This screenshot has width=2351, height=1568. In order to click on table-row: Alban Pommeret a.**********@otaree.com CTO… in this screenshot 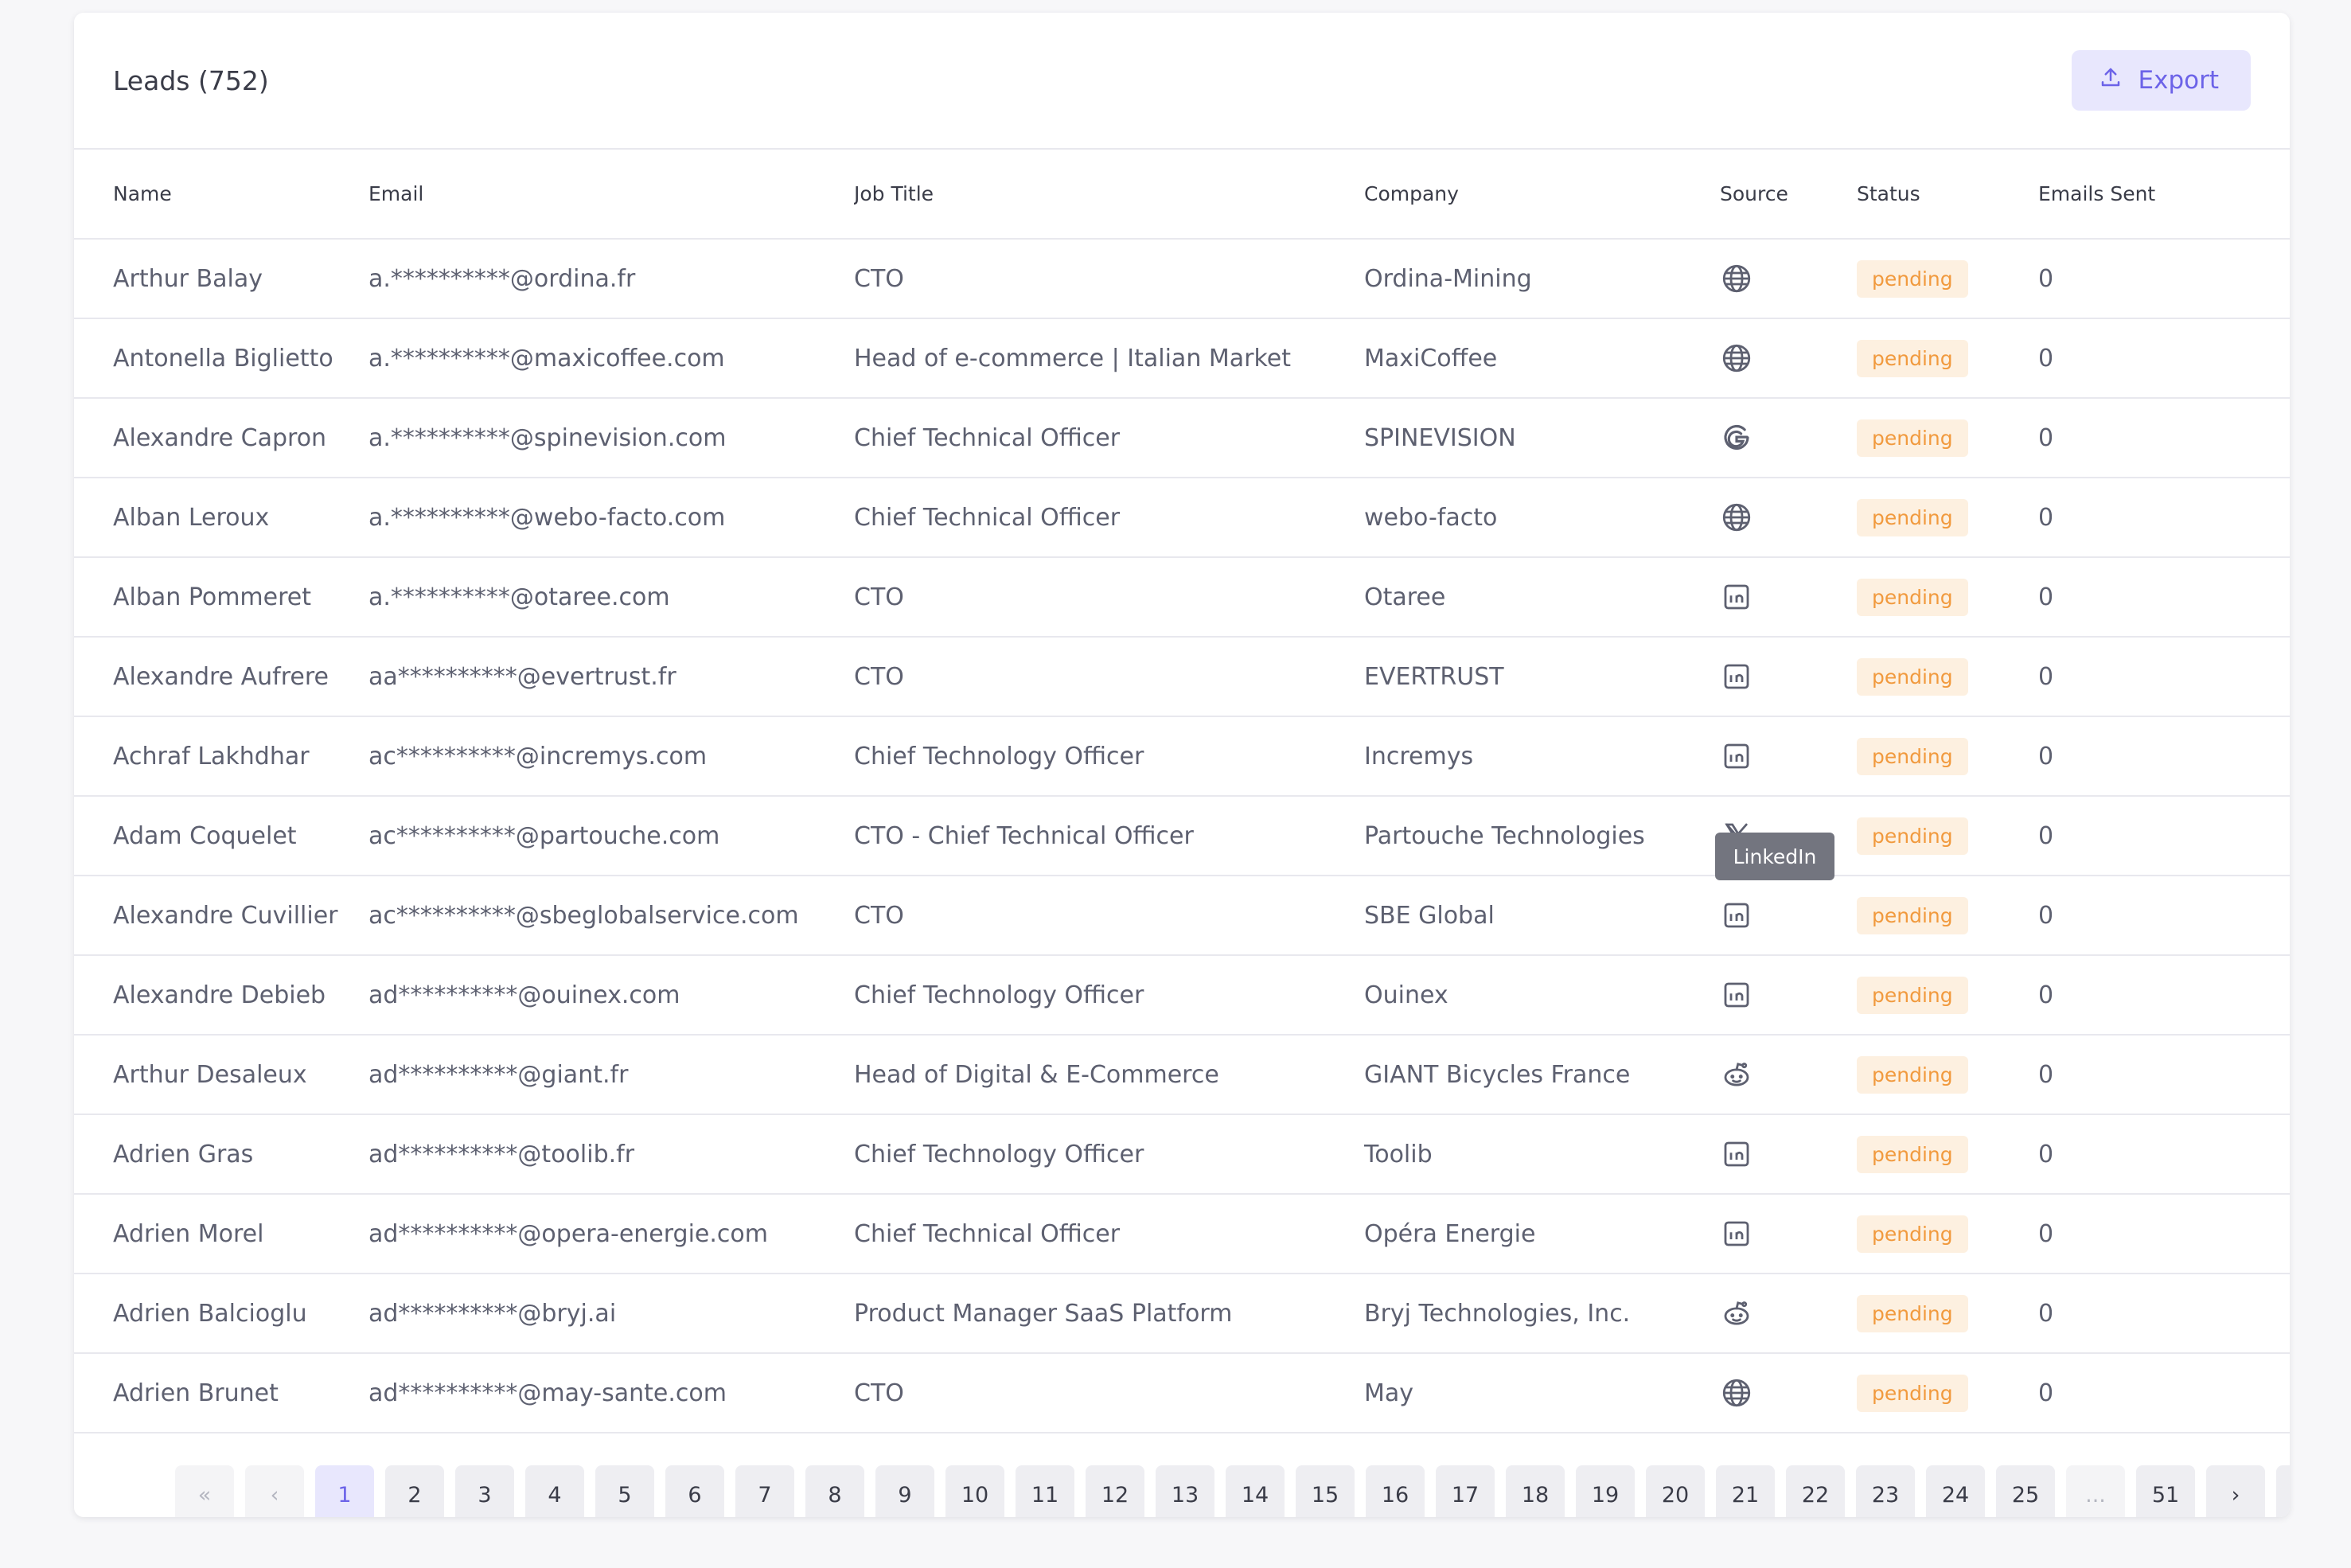, I will do `click(1182, 597)`.